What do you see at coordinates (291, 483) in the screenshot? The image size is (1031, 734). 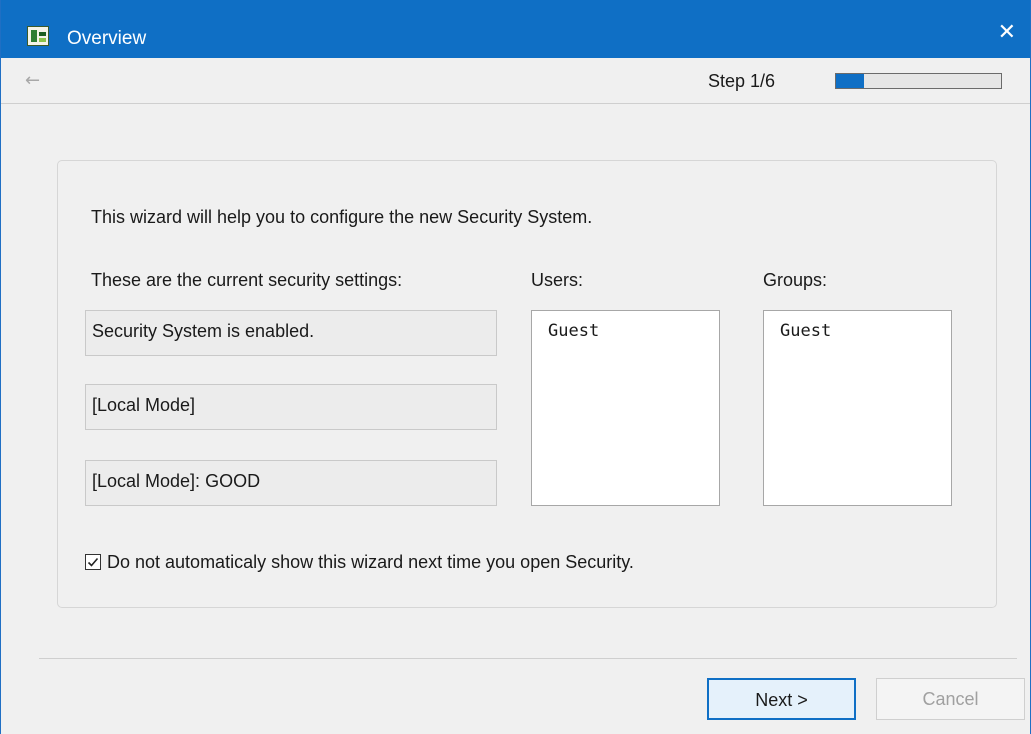 I see `security-health-field: [Local Mode]: GOOD` at bounding box center [291, 483].